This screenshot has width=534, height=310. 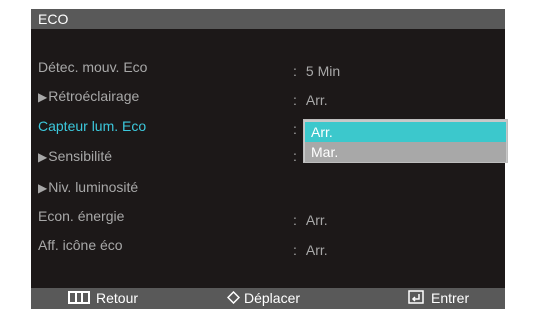 What do you see at coordinates (117, 298) in the screenshot?
I see `back-label: Retour` at bounding box center [117, 298].